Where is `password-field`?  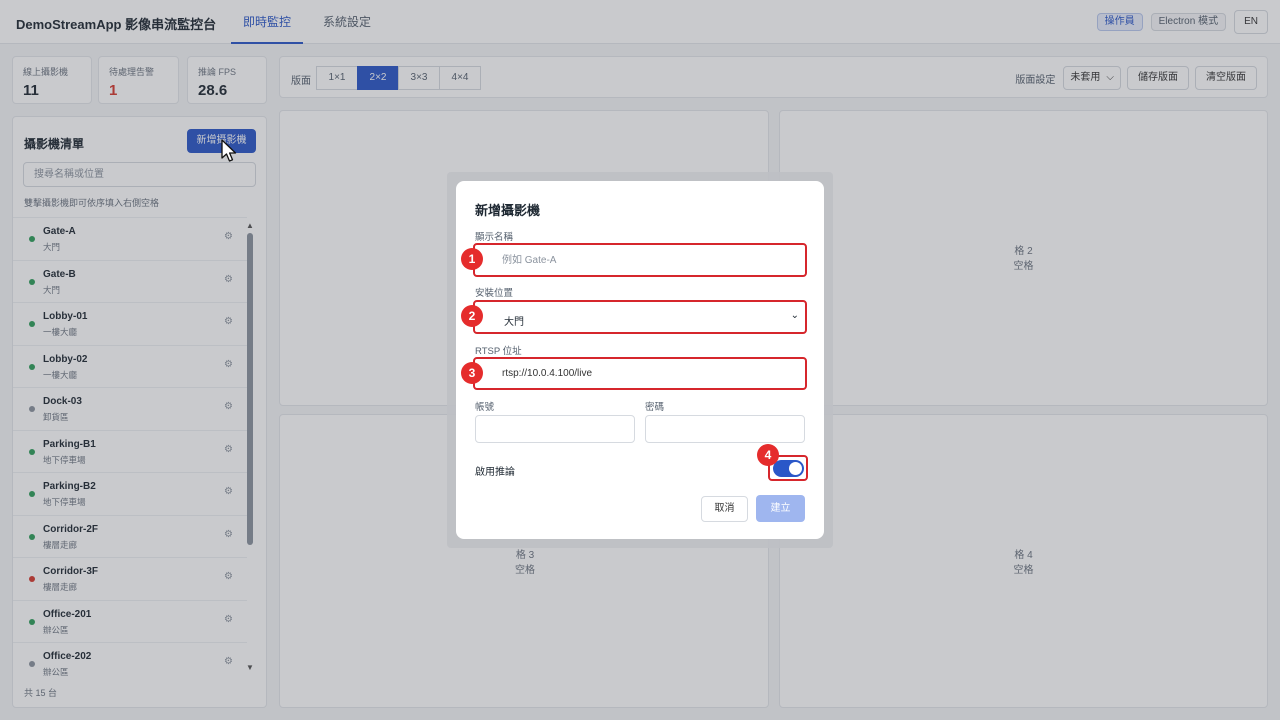
password-field is located at coordinates (725, 429).